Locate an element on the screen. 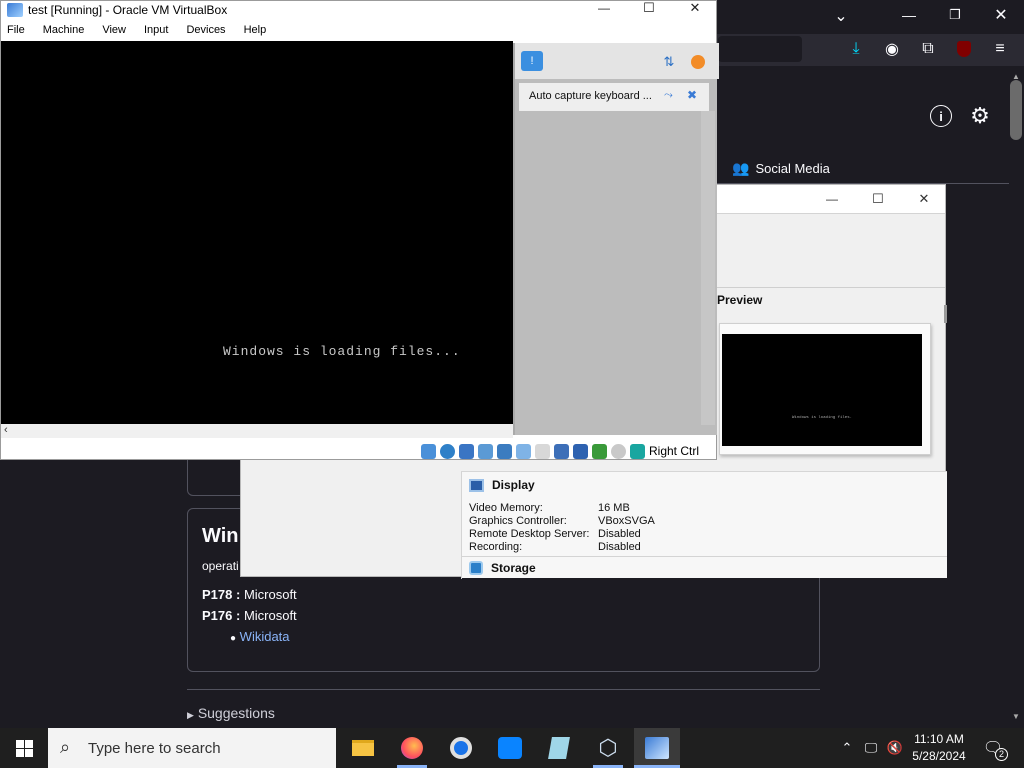  manager-close-button: ✕ is located at coordinates (924, 199).